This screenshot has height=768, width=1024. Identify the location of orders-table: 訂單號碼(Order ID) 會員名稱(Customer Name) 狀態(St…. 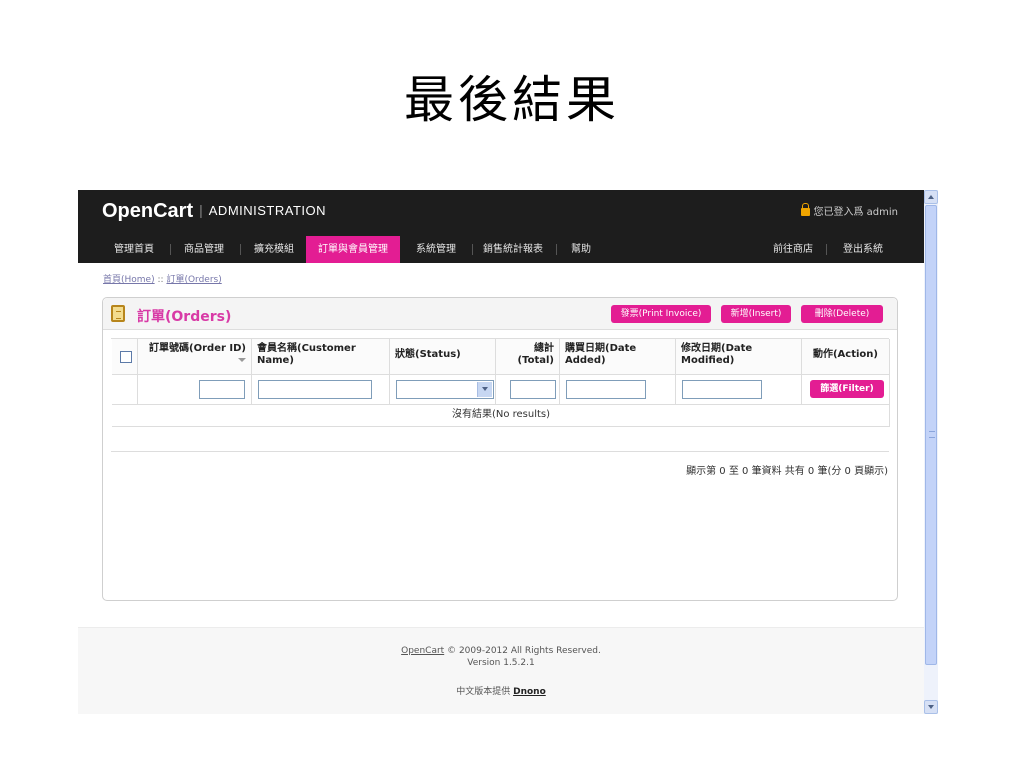
(500, 382).